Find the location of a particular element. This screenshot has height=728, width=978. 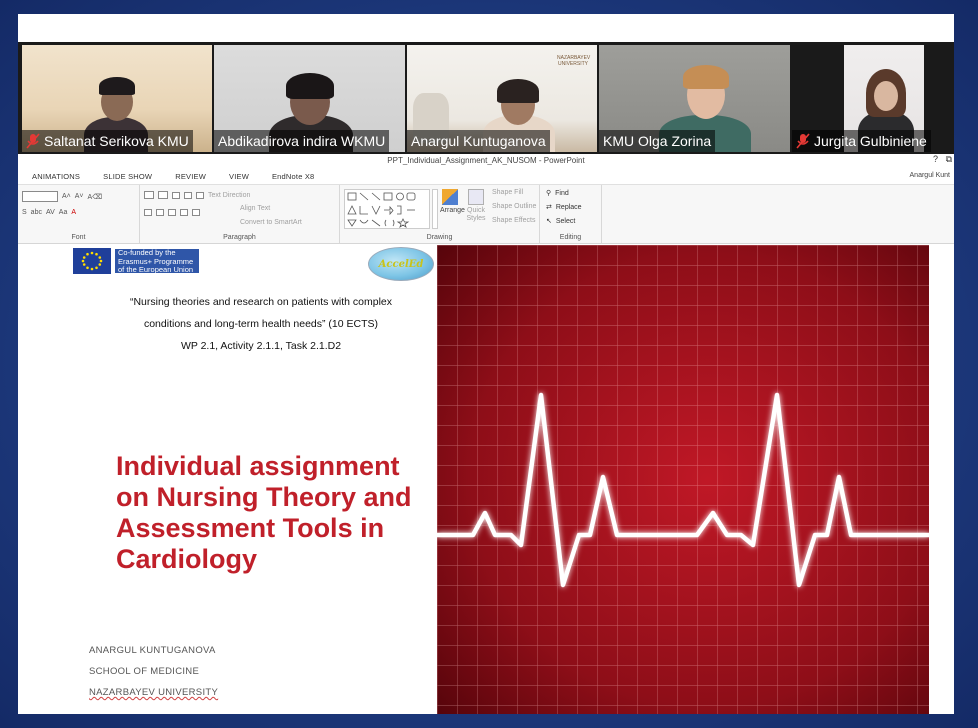

participant-name-bar: Abdikadirova indira WKMU is located at coordinates (302, 141).